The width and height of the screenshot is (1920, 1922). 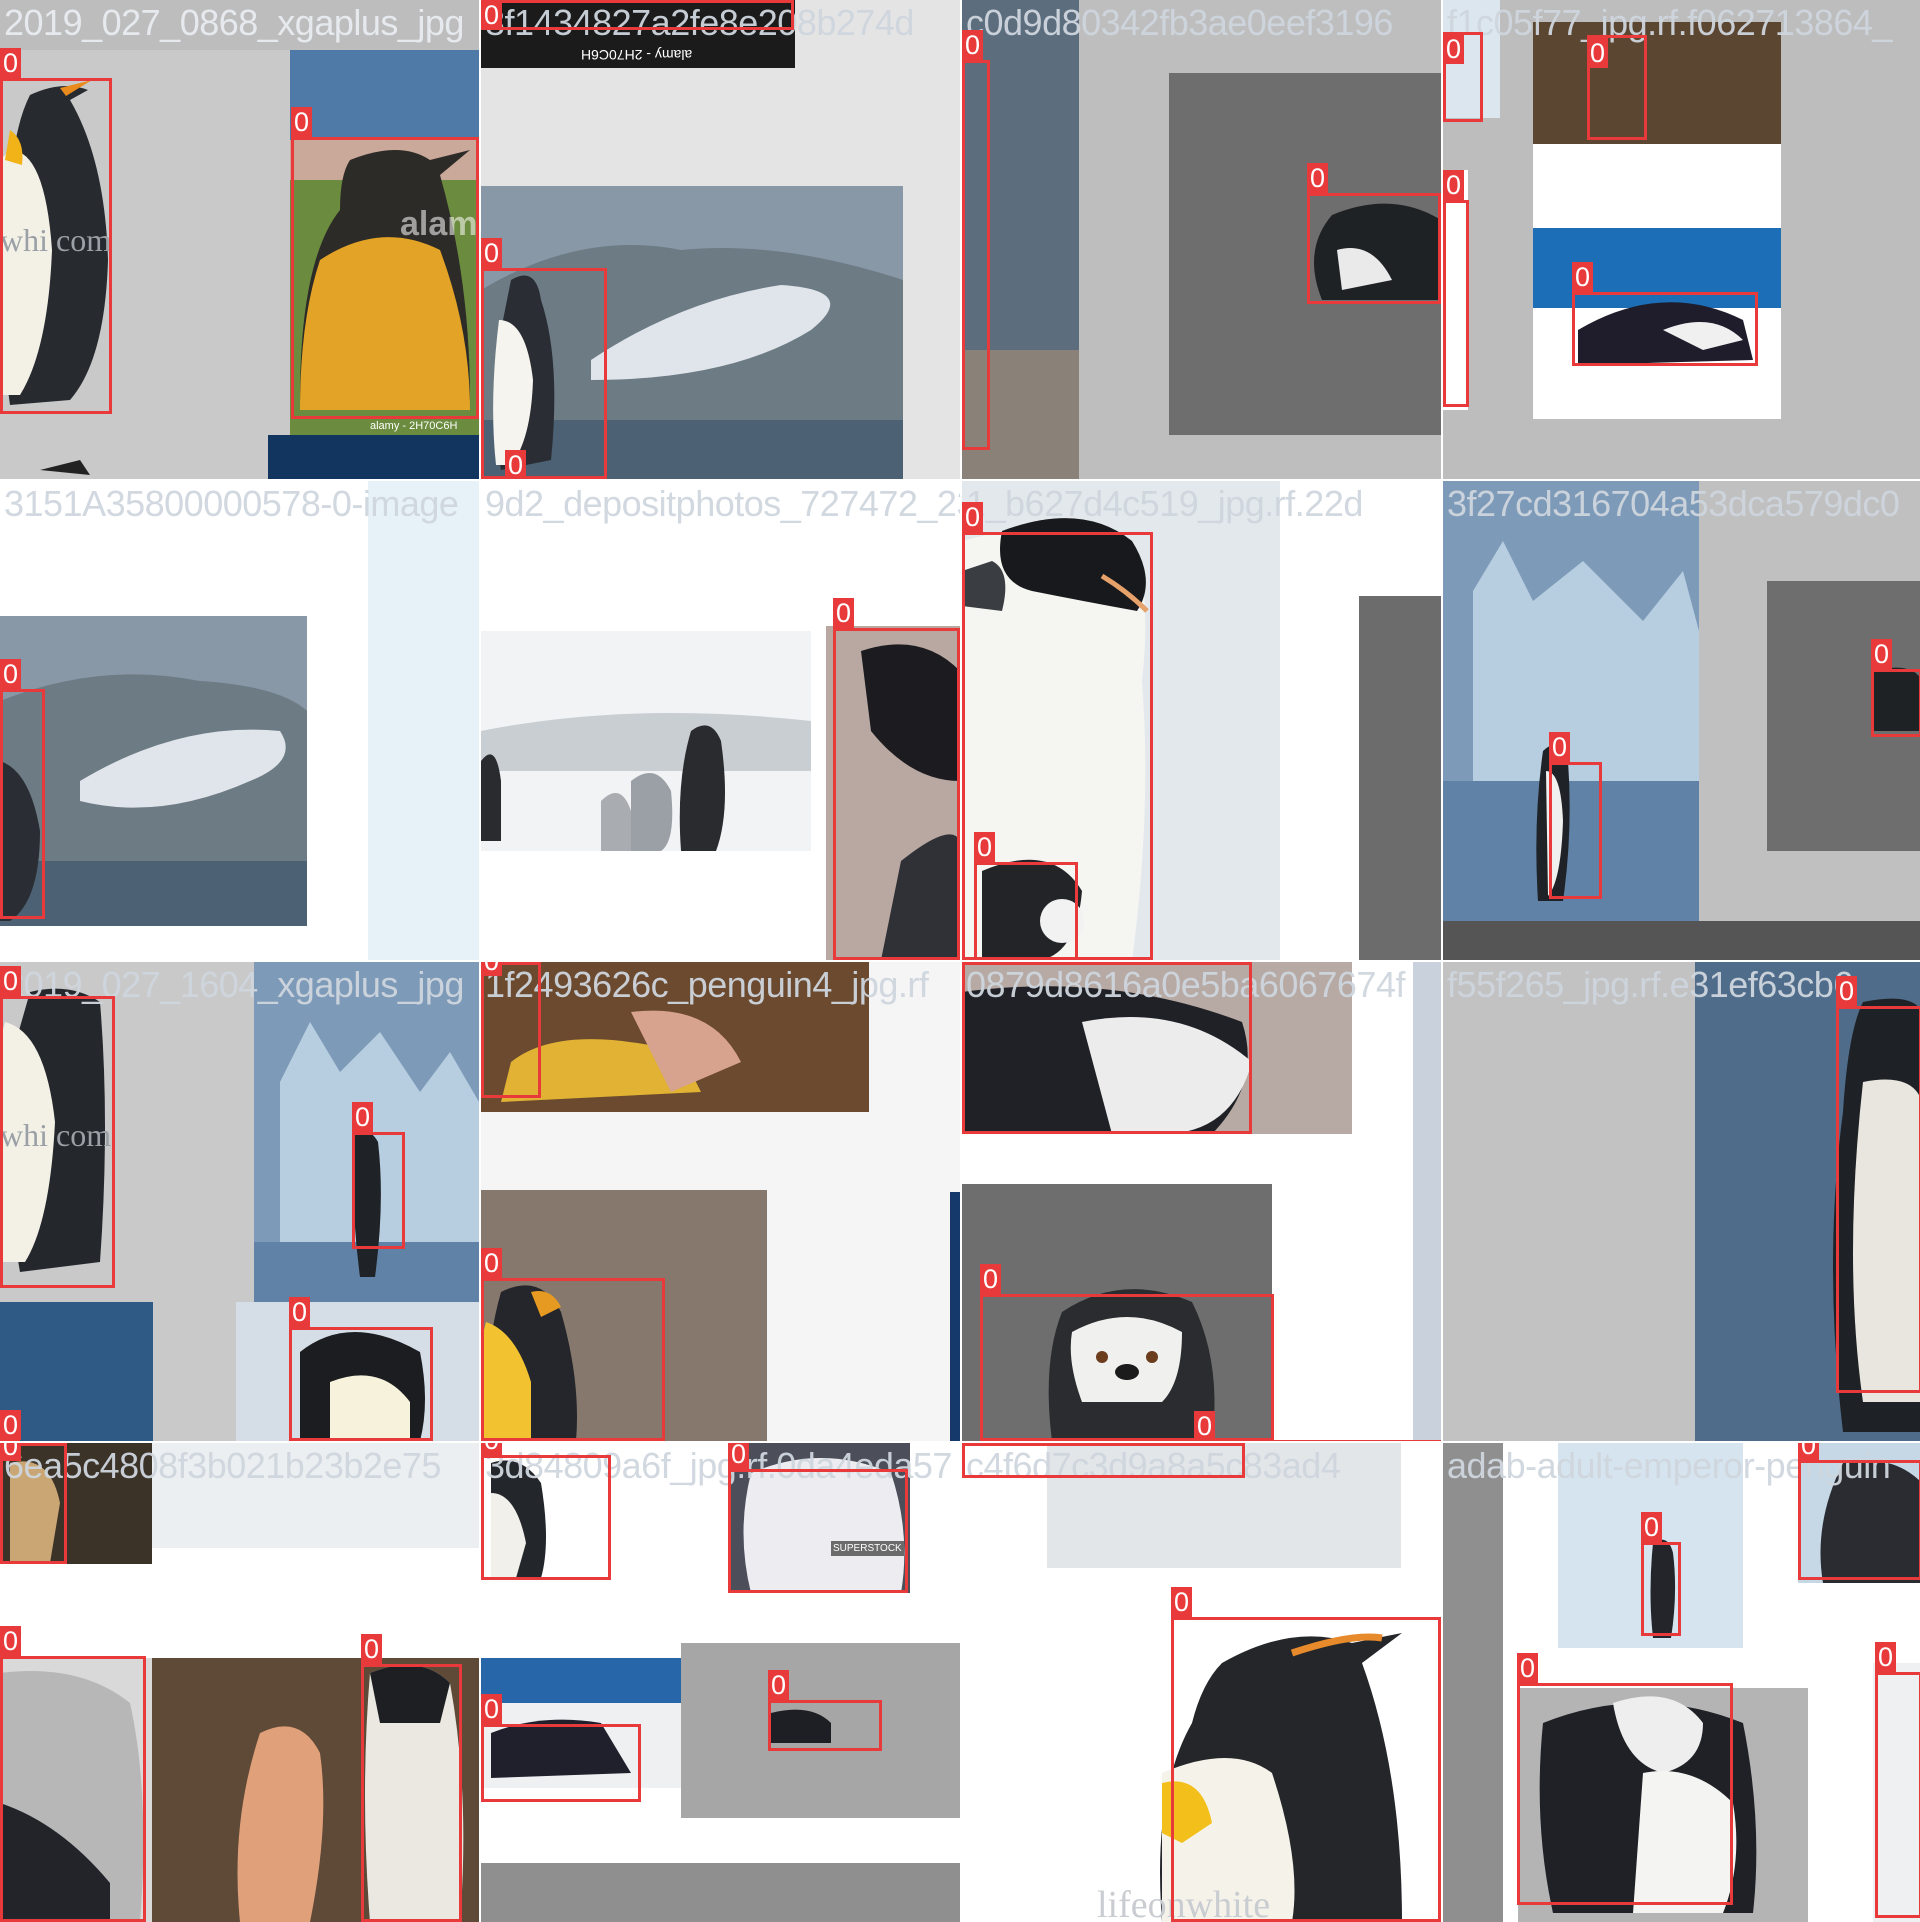 I want to click on tile-filename: 6ea5c4808f3b021b23b2e75, so click(x=222, y=1465).